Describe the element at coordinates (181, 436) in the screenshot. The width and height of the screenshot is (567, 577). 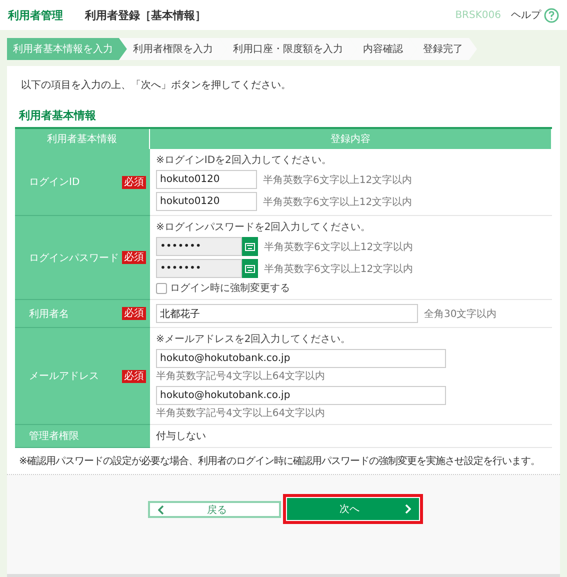
I see `value-text: 付与しない` at that location.